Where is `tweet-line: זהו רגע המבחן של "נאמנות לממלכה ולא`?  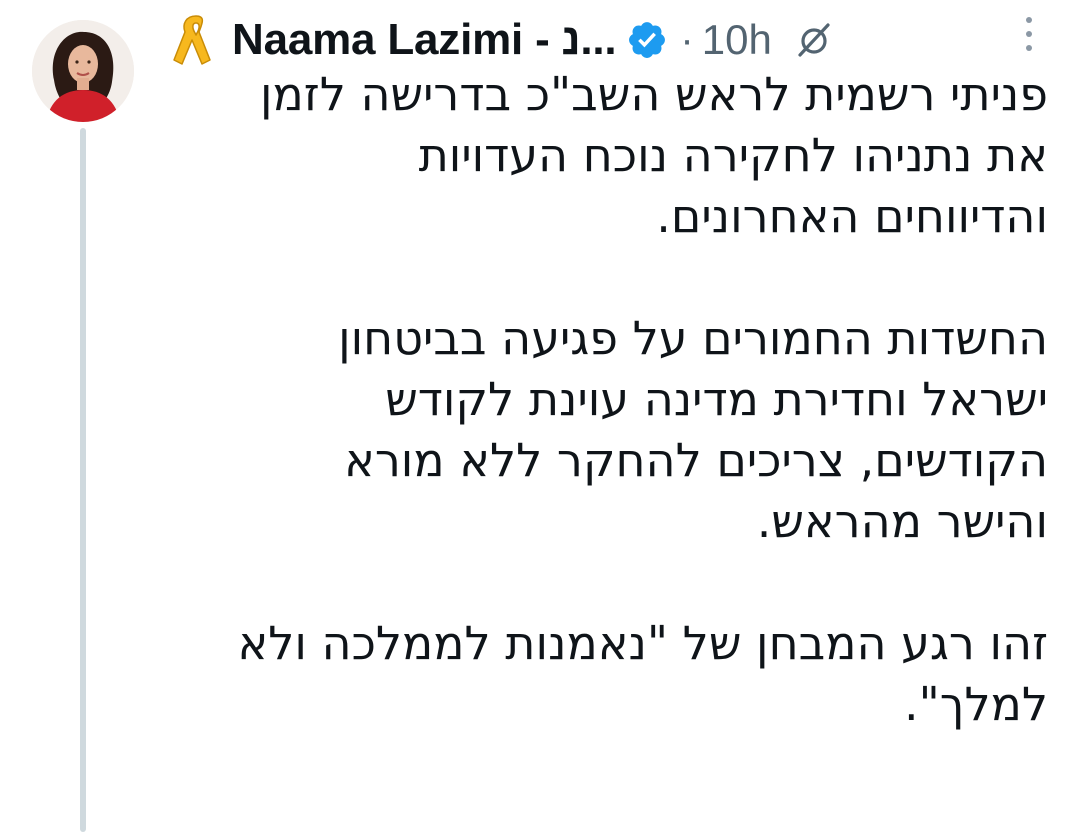
tweet-line: זהו רגע המבחן של "נאמנות לממלכה ולא is located at coordinates (642, 643).